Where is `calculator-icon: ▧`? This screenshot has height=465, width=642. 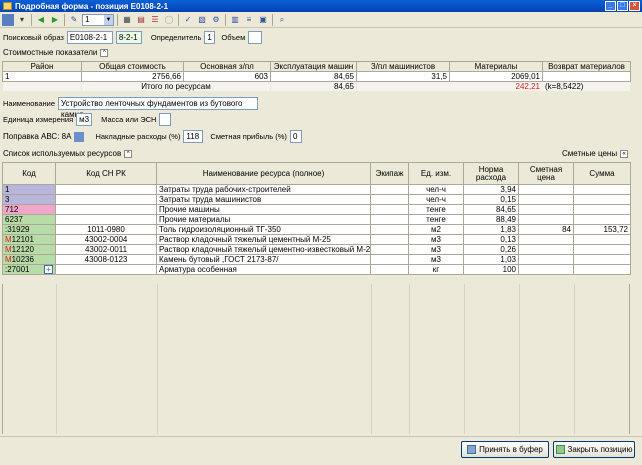 calculator-icon: ▧ is located at coordinates (202, 20).